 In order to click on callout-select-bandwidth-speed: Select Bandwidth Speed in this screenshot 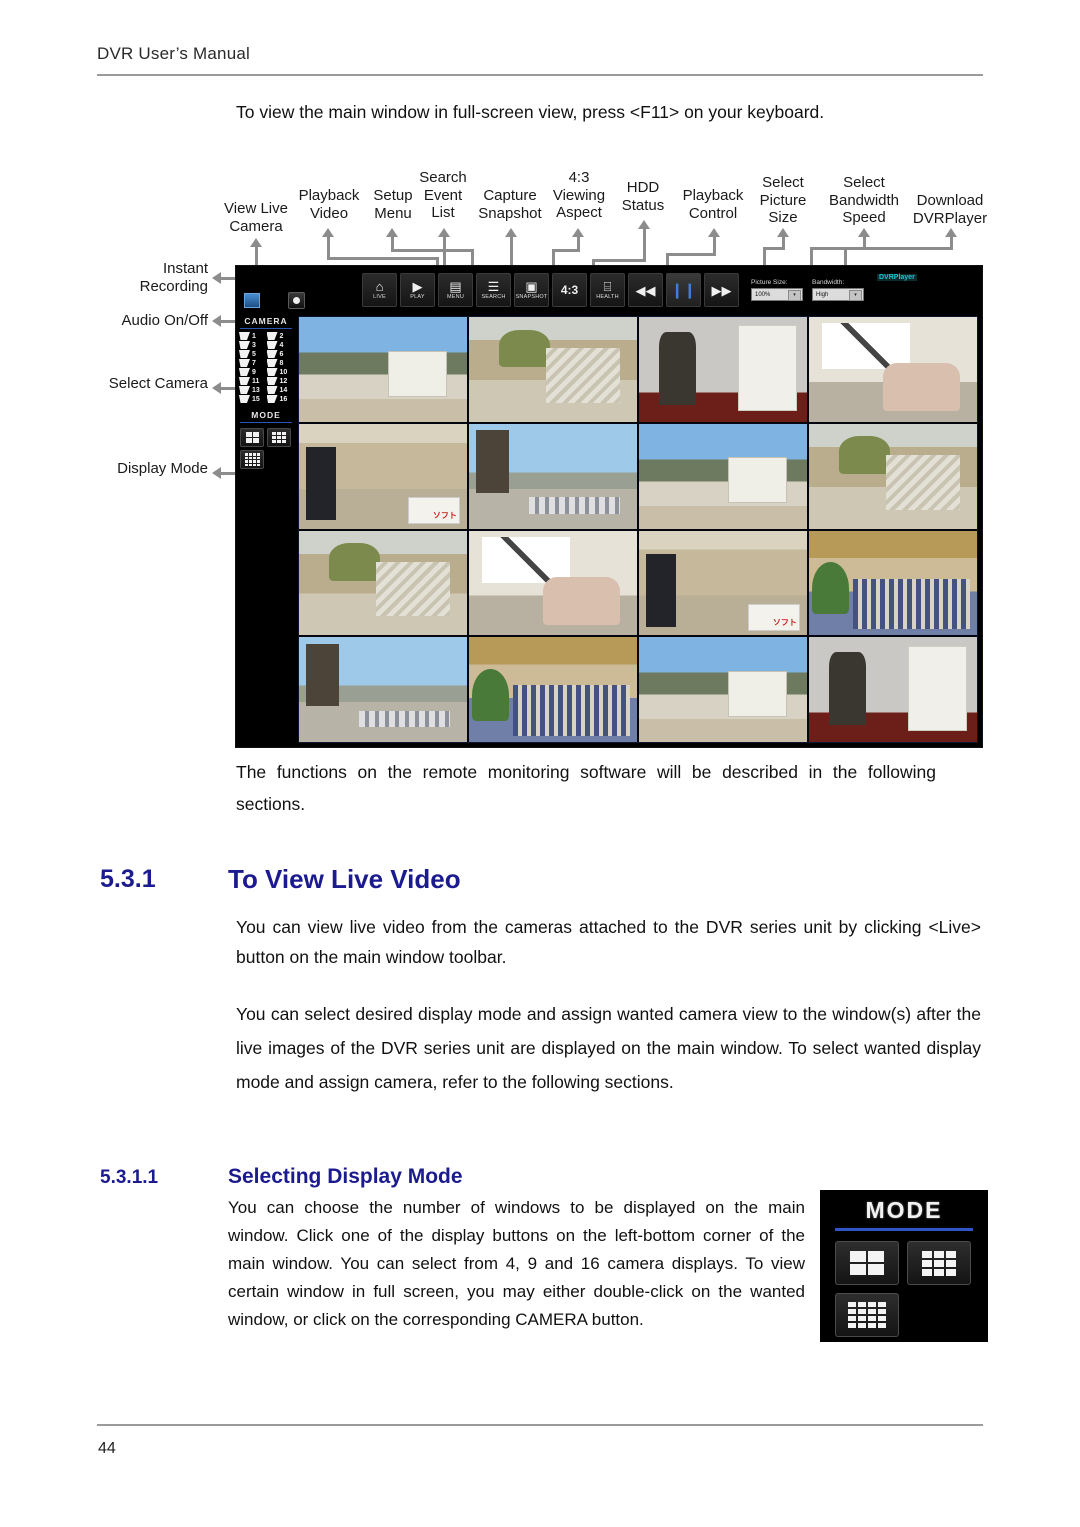, I will do `click(864, 200)`.